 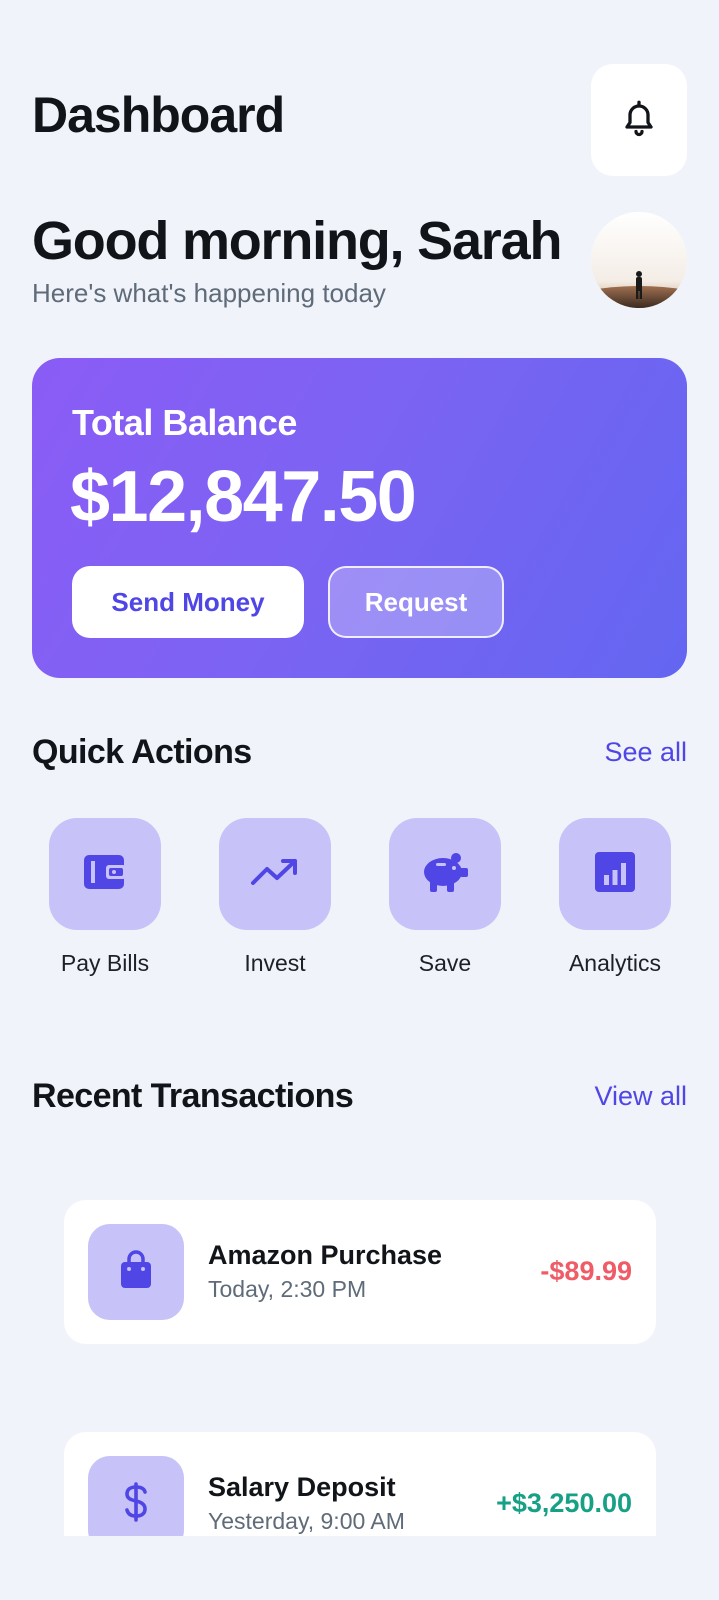 I want to click on transactions-header: Recent Transactions View all, so click(x=359, y=1096).